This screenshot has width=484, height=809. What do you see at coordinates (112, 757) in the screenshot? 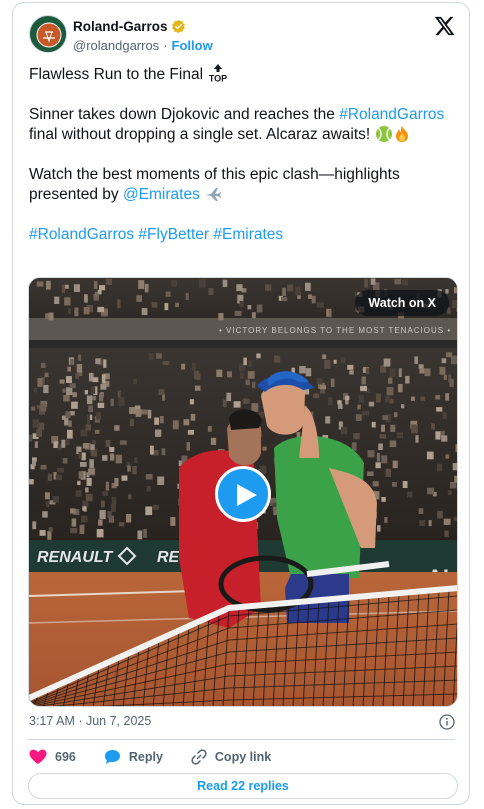
I see `reply-bubble-icon` at bounding box center [112, 757].